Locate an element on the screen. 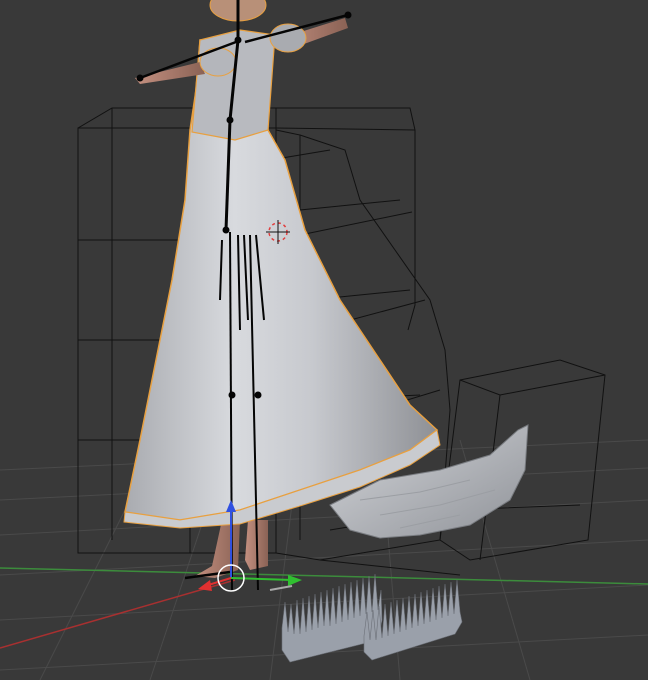 The height and width of the screenshot is (680, 648). y-axis-line is located at coordinates (324, 576).